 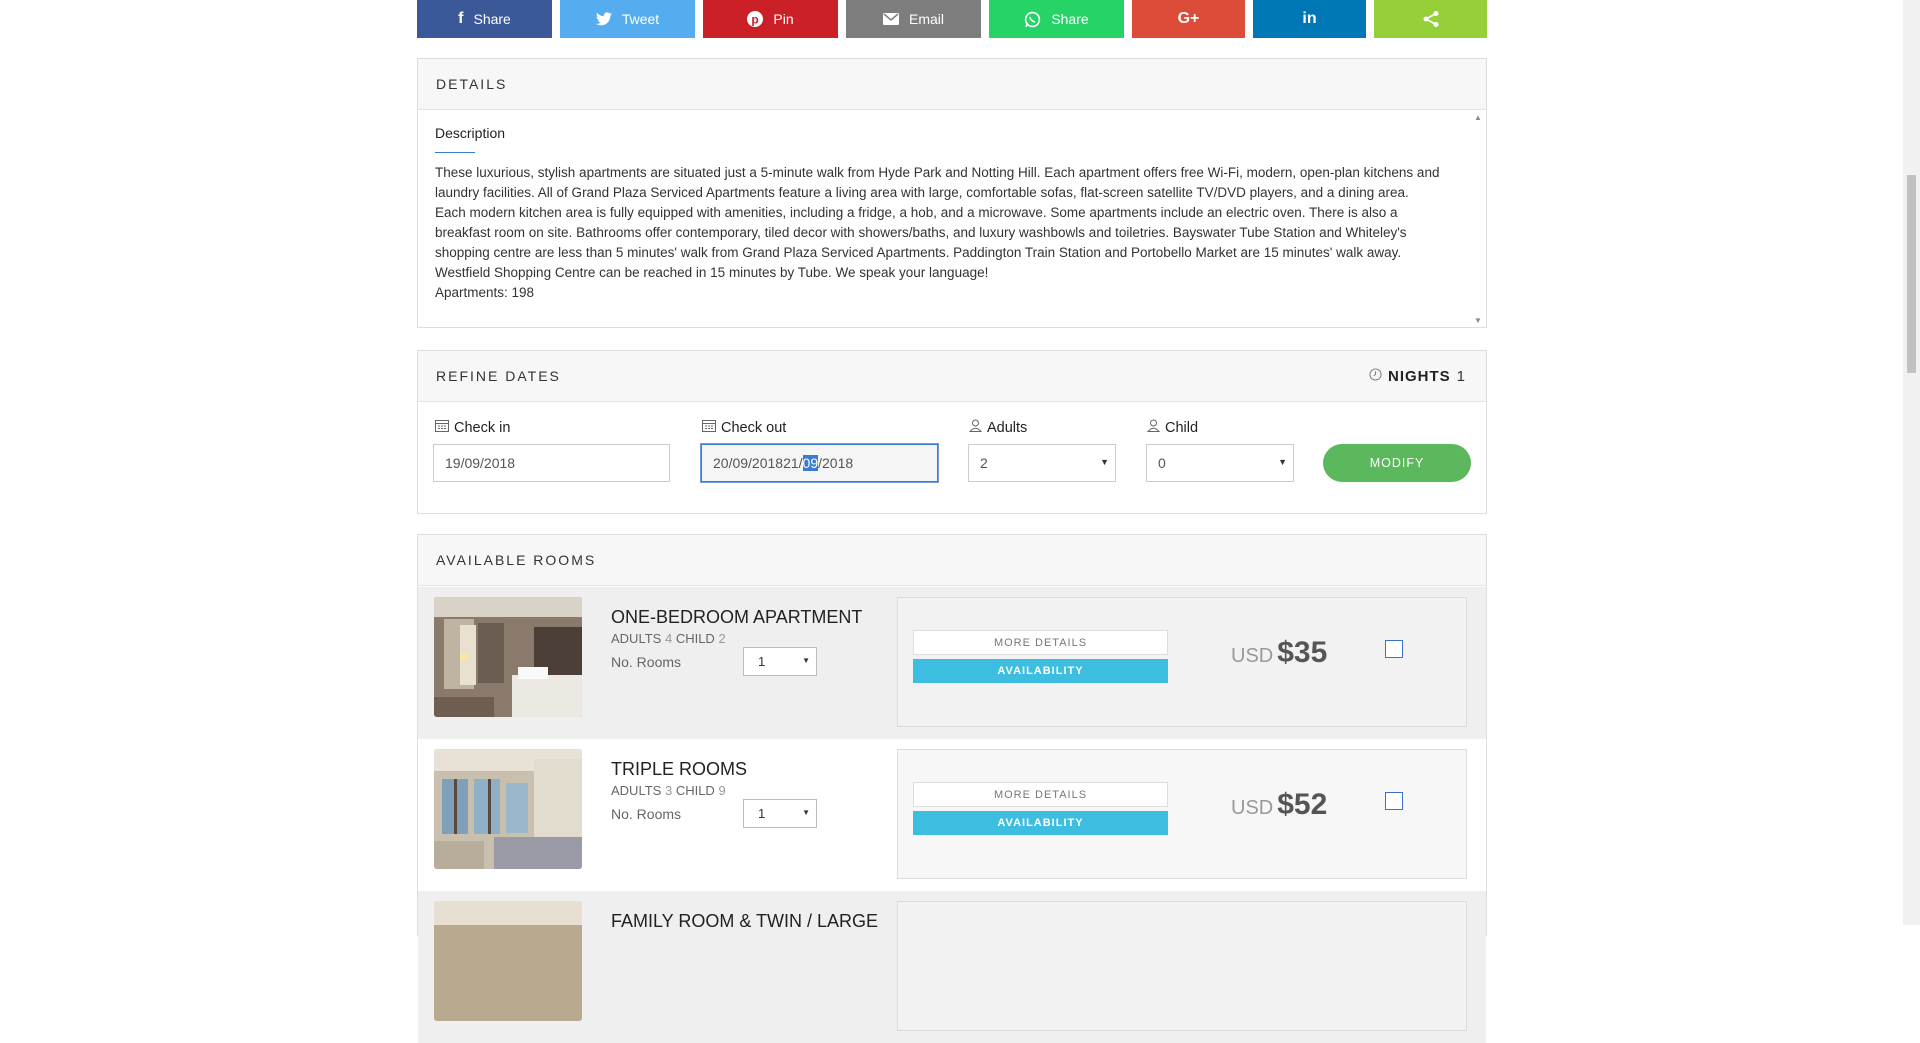 What do you see at coordinates (1461, 376) in the screenshot?
I see `nights-value: 1` at bounding box center [1461, 376].